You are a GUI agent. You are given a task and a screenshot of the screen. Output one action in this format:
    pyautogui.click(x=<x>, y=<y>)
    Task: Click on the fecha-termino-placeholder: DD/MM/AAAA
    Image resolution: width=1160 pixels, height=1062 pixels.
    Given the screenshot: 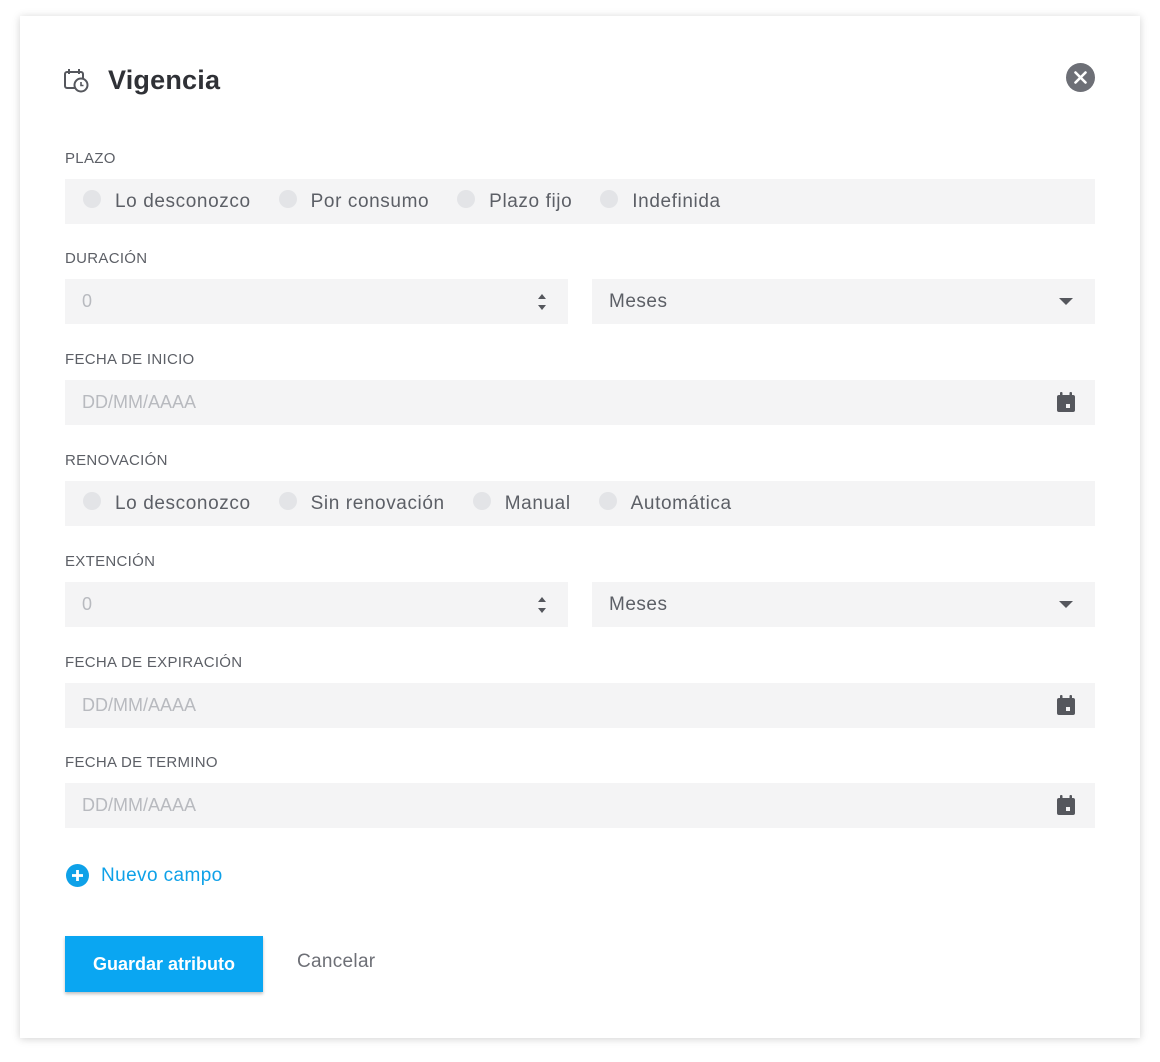 What is the action you would take?
    pyautogui.click(x=139, y=805)
    